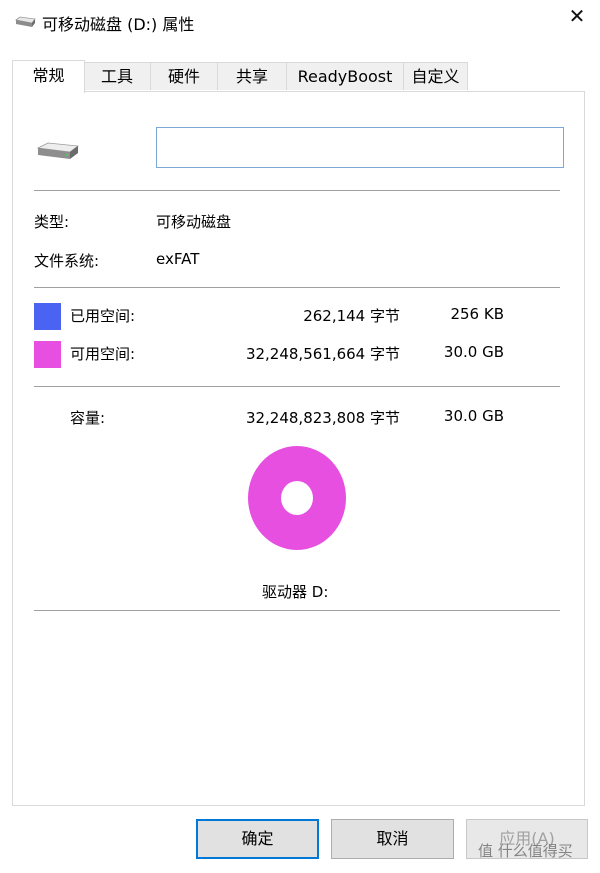 This screenshot has width=600, height=873. I want to click on filesystem-label: 文件系统:, so click(67, 261).